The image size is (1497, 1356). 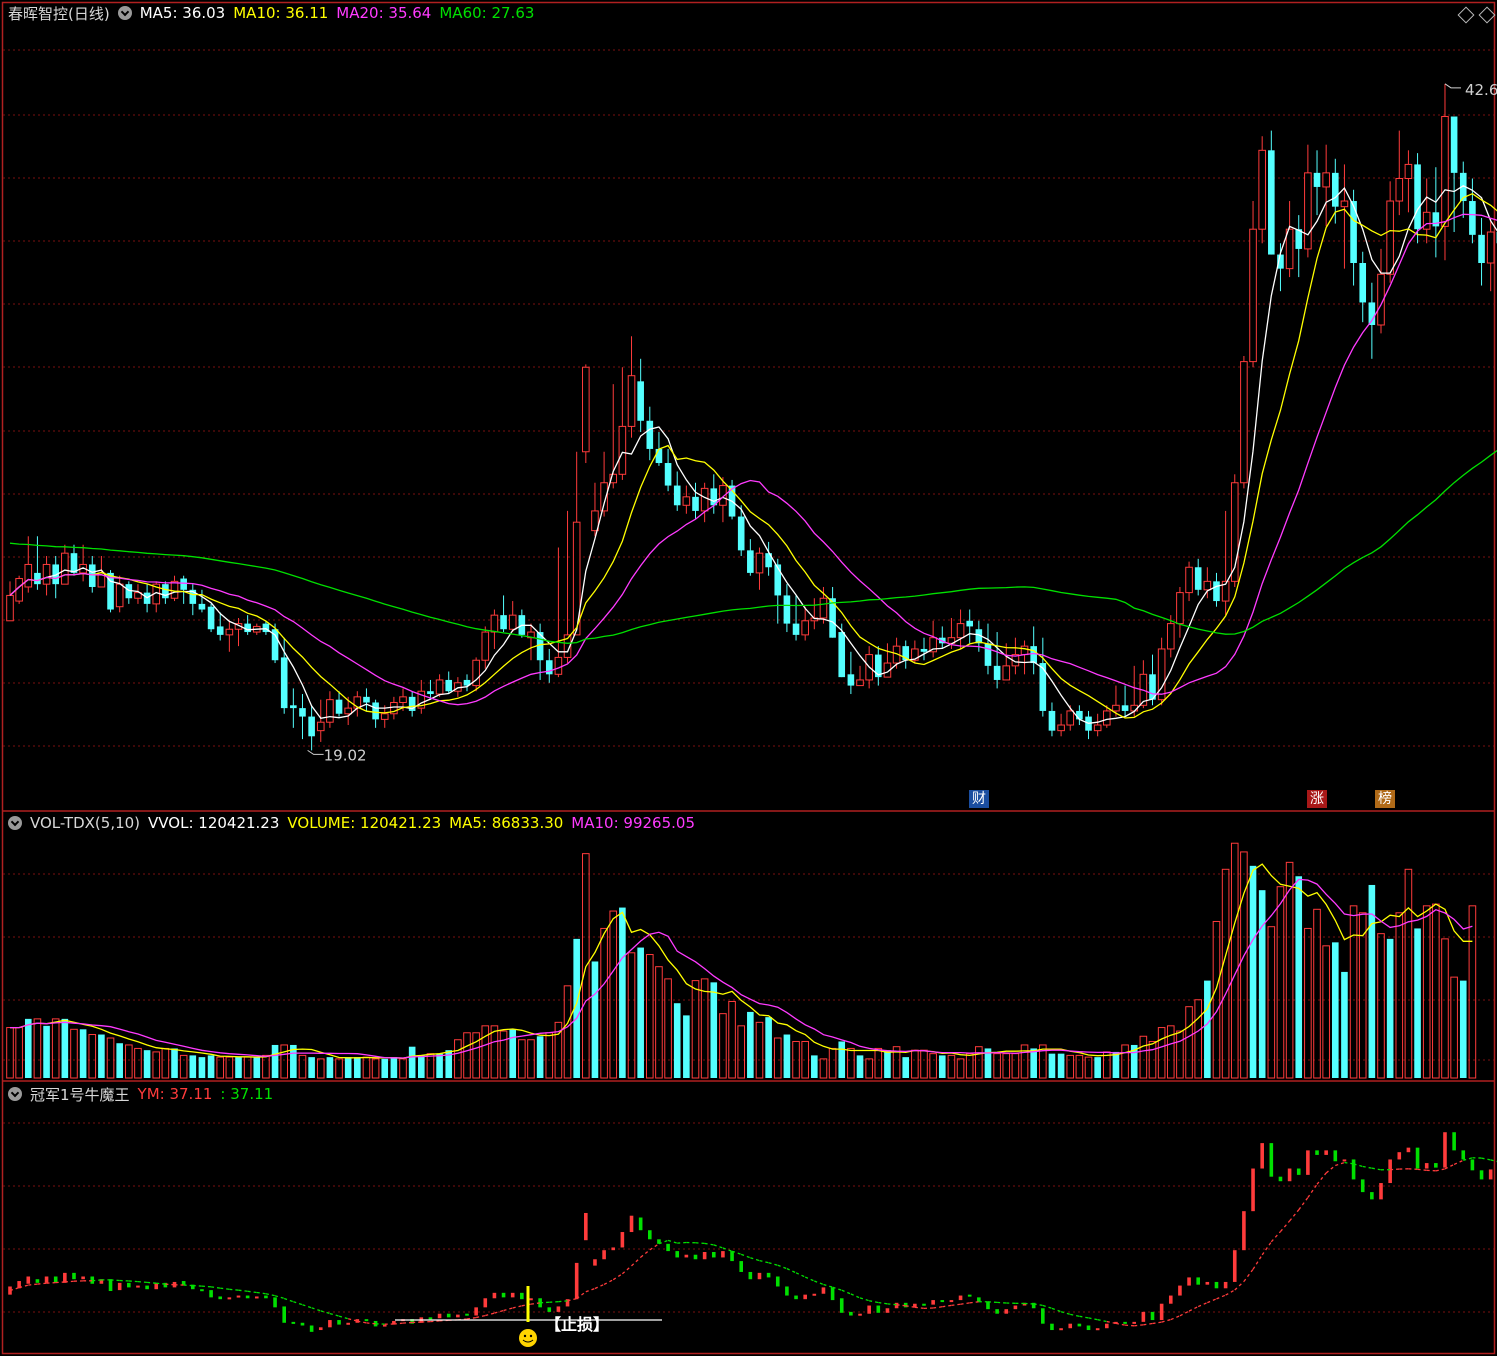 I want to click on volume-title: VOL-TDX(5,10), so click(x=85, y=823).